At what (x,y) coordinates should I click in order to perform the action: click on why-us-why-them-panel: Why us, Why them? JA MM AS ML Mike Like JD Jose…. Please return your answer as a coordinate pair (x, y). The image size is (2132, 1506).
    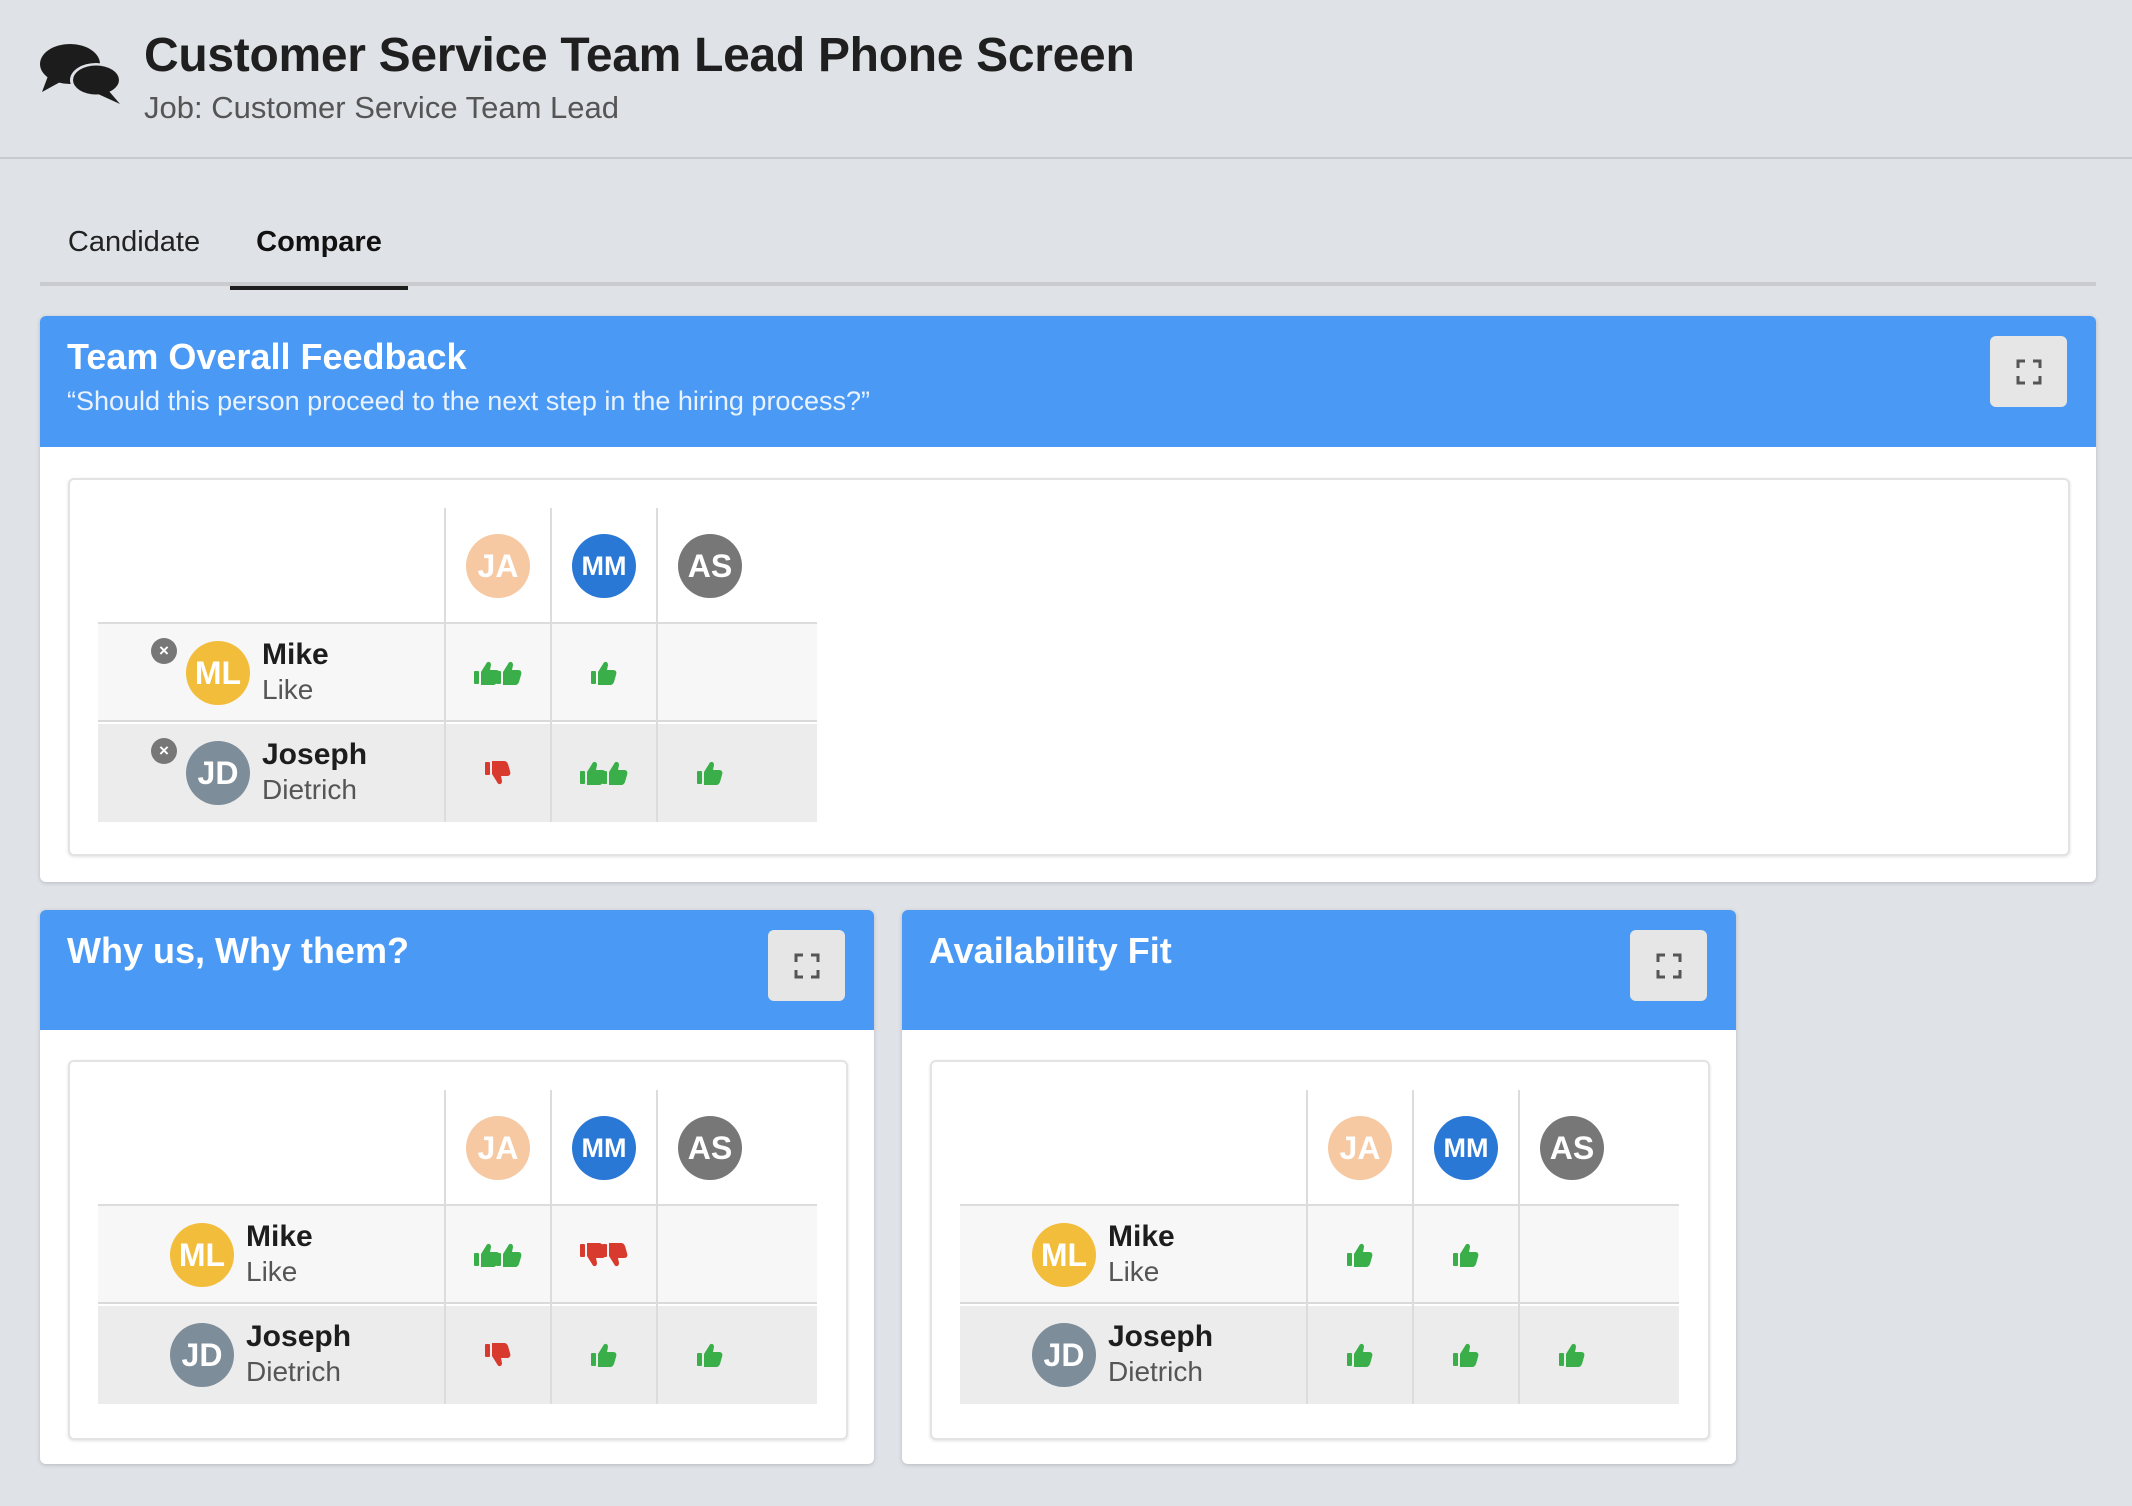
    Looking at the image, I should click on (457, 1187).